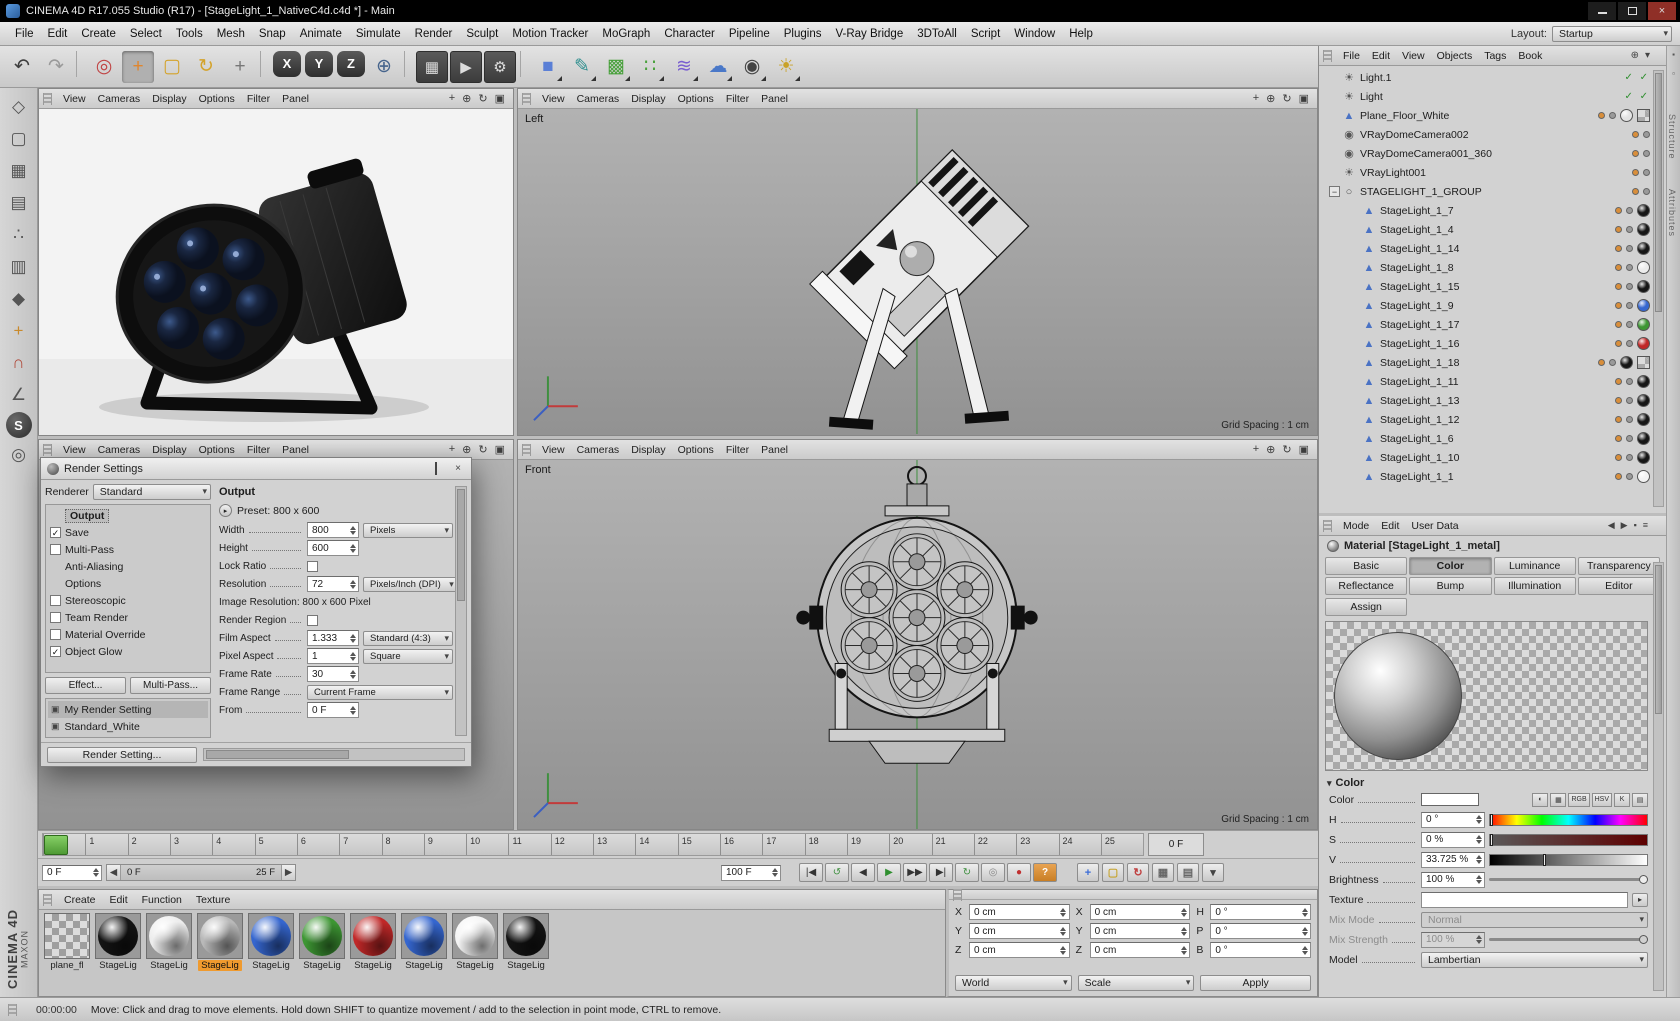 Image resolution: width=1680 pixels, height=1021 pixels. I want to click on menu-item: MoGraph, so click(626, 34).